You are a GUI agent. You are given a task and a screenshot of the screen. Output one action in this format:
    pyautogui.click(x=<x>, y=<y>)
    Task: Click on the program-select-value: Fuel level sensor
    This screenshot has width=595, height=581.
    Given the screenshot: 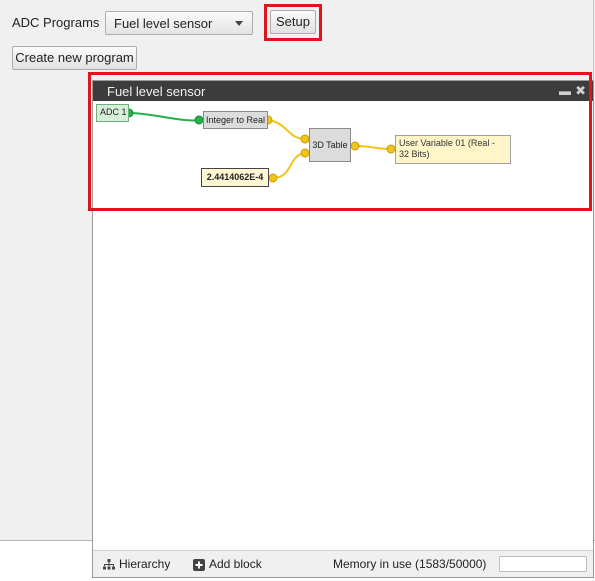 What is the action you would take?
    pyautogui.click(x=163, y=23)
    